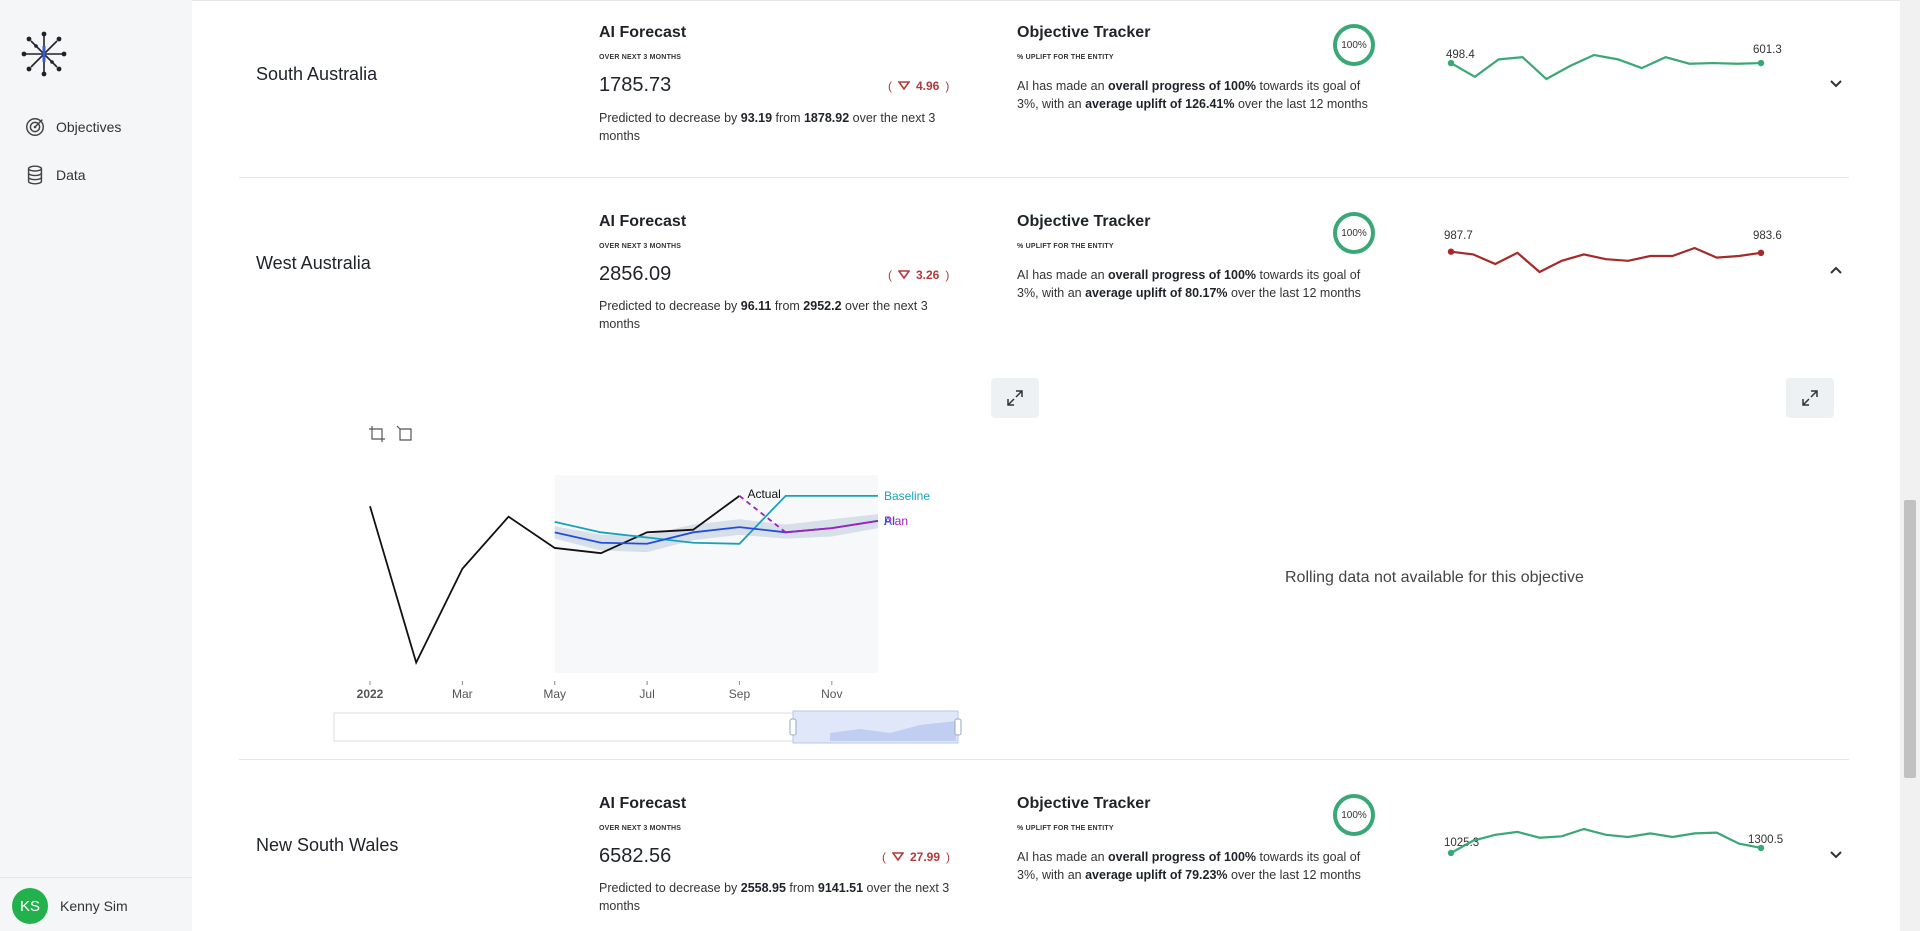 Image resolution: width=1920 pixels, height=931 pixels. Describe the element at coordinates (1910, 639) in the screenshot. I see `scrollbar-thumb` at that location.